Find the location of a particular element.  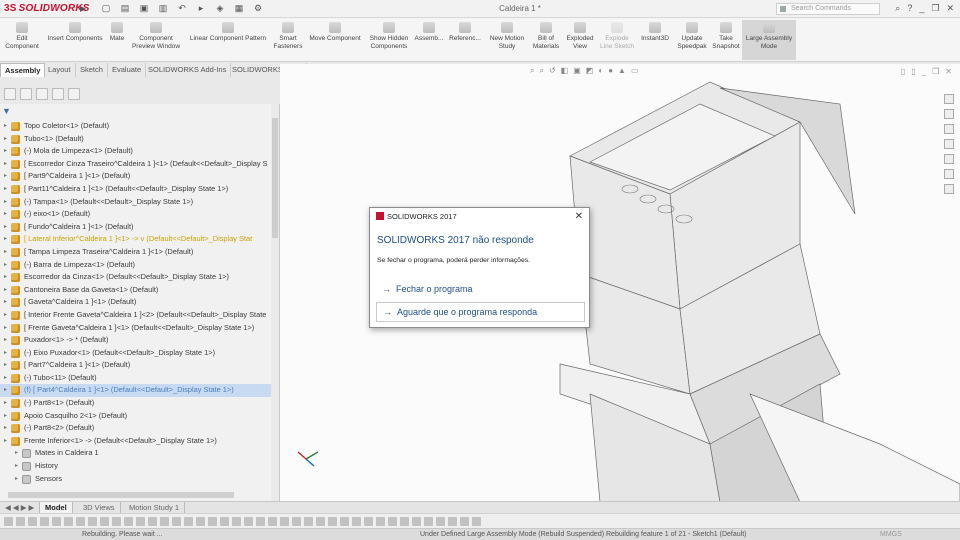

exploded-view-button: Exploded View is located at coordinates (580, 40).